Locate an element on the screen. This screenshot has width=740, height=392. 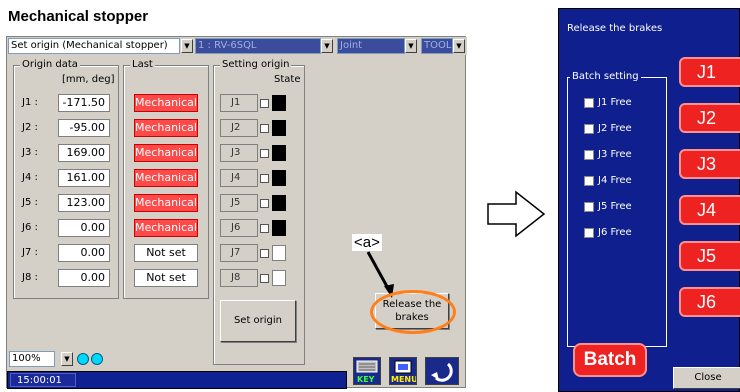
last-label: Last is located at coordinates (142, 64).